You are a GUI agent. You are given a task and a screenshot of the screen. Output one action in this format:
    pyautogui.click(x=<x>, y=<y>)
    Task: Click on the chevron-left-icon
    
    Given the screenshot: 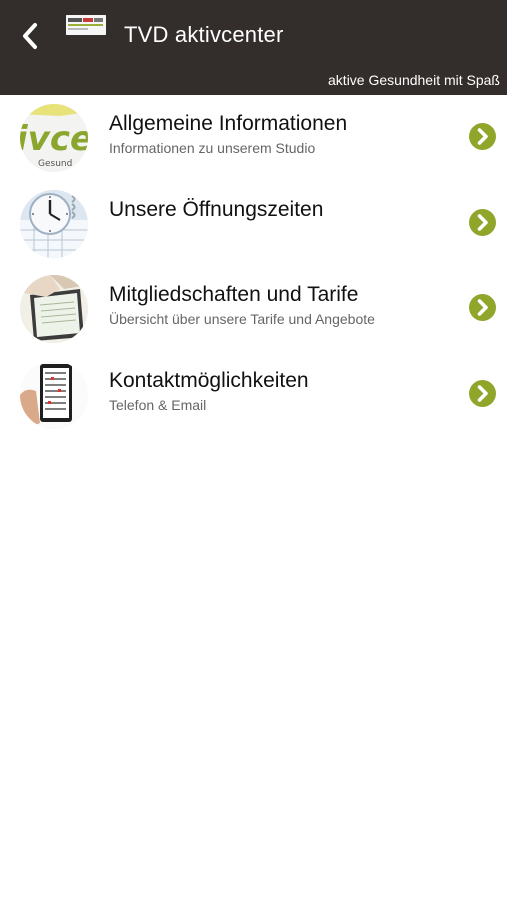 What is the action you would take?
    pyautogui.click(x=30, y=36)
    